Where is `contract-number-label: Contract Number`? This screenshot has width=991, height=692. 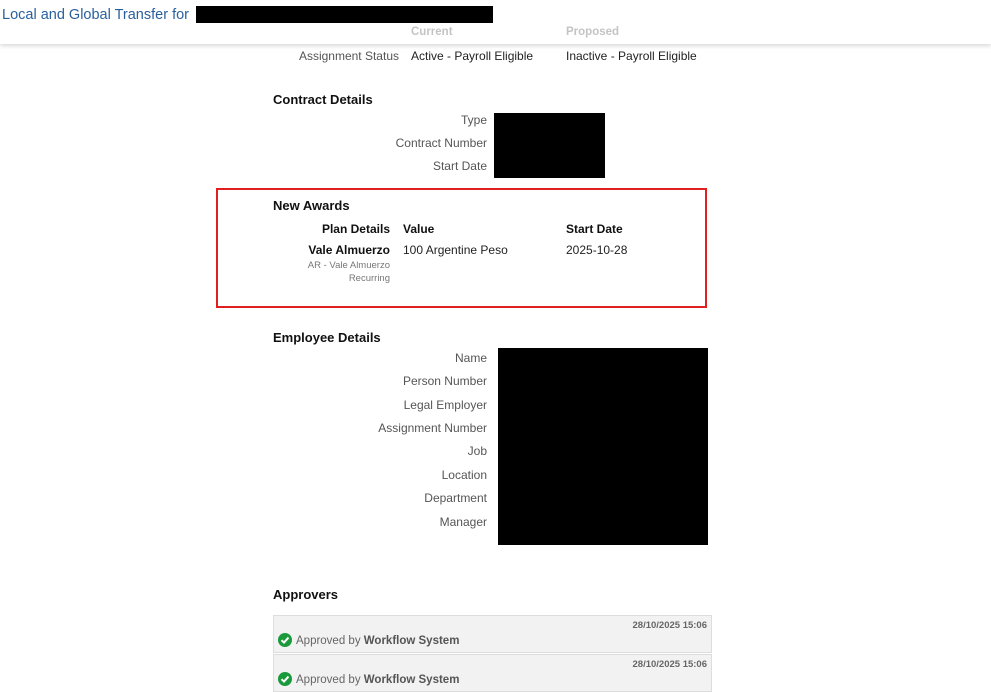
contract-number-label: Contract Number is located at coordinates (441, 143).